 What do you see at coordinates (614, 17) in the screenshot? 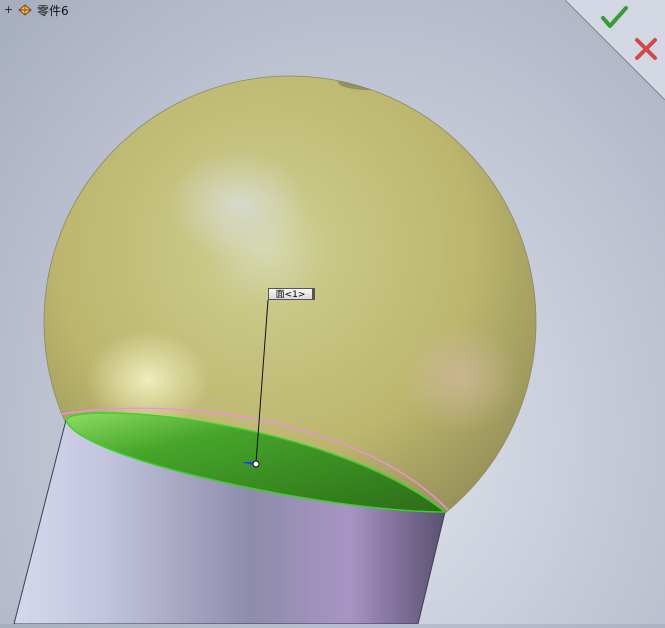
I see `accept-check-icon` at bounding box center [614, 17].